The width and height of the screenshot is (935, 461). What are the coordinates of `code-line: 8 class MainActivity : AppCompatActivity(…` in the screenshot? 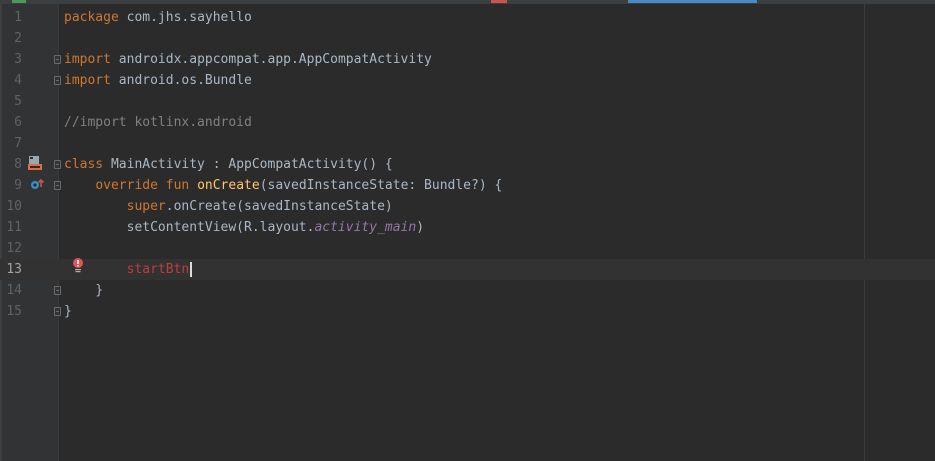 It's located at (467, 164).